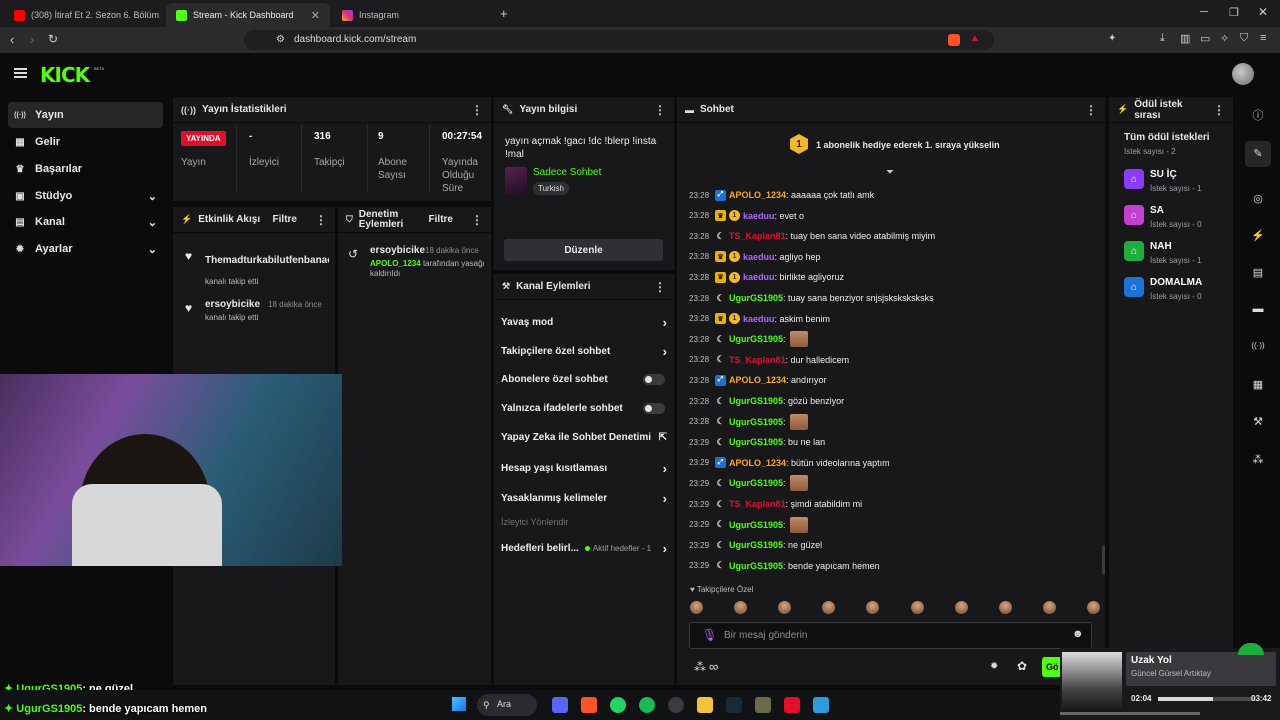  Describe the element at coordinates (792, 705) in the screenshot. I see `valorant-icon` at that location.